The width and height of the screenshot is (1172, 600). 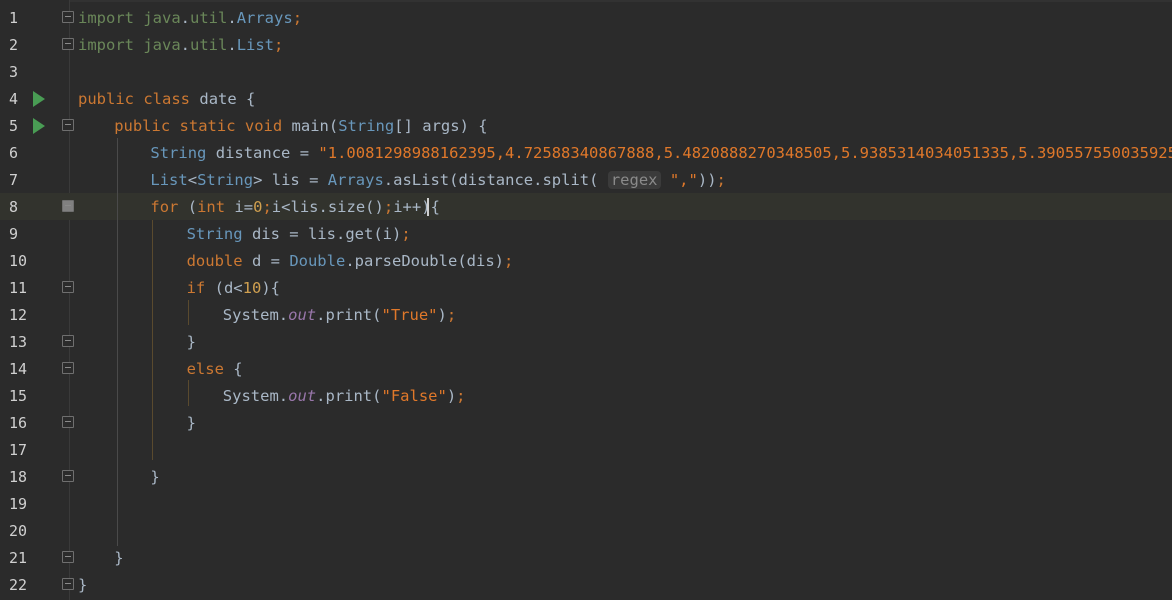 I want to click on line-number: 4, so click(x=14, y=99).